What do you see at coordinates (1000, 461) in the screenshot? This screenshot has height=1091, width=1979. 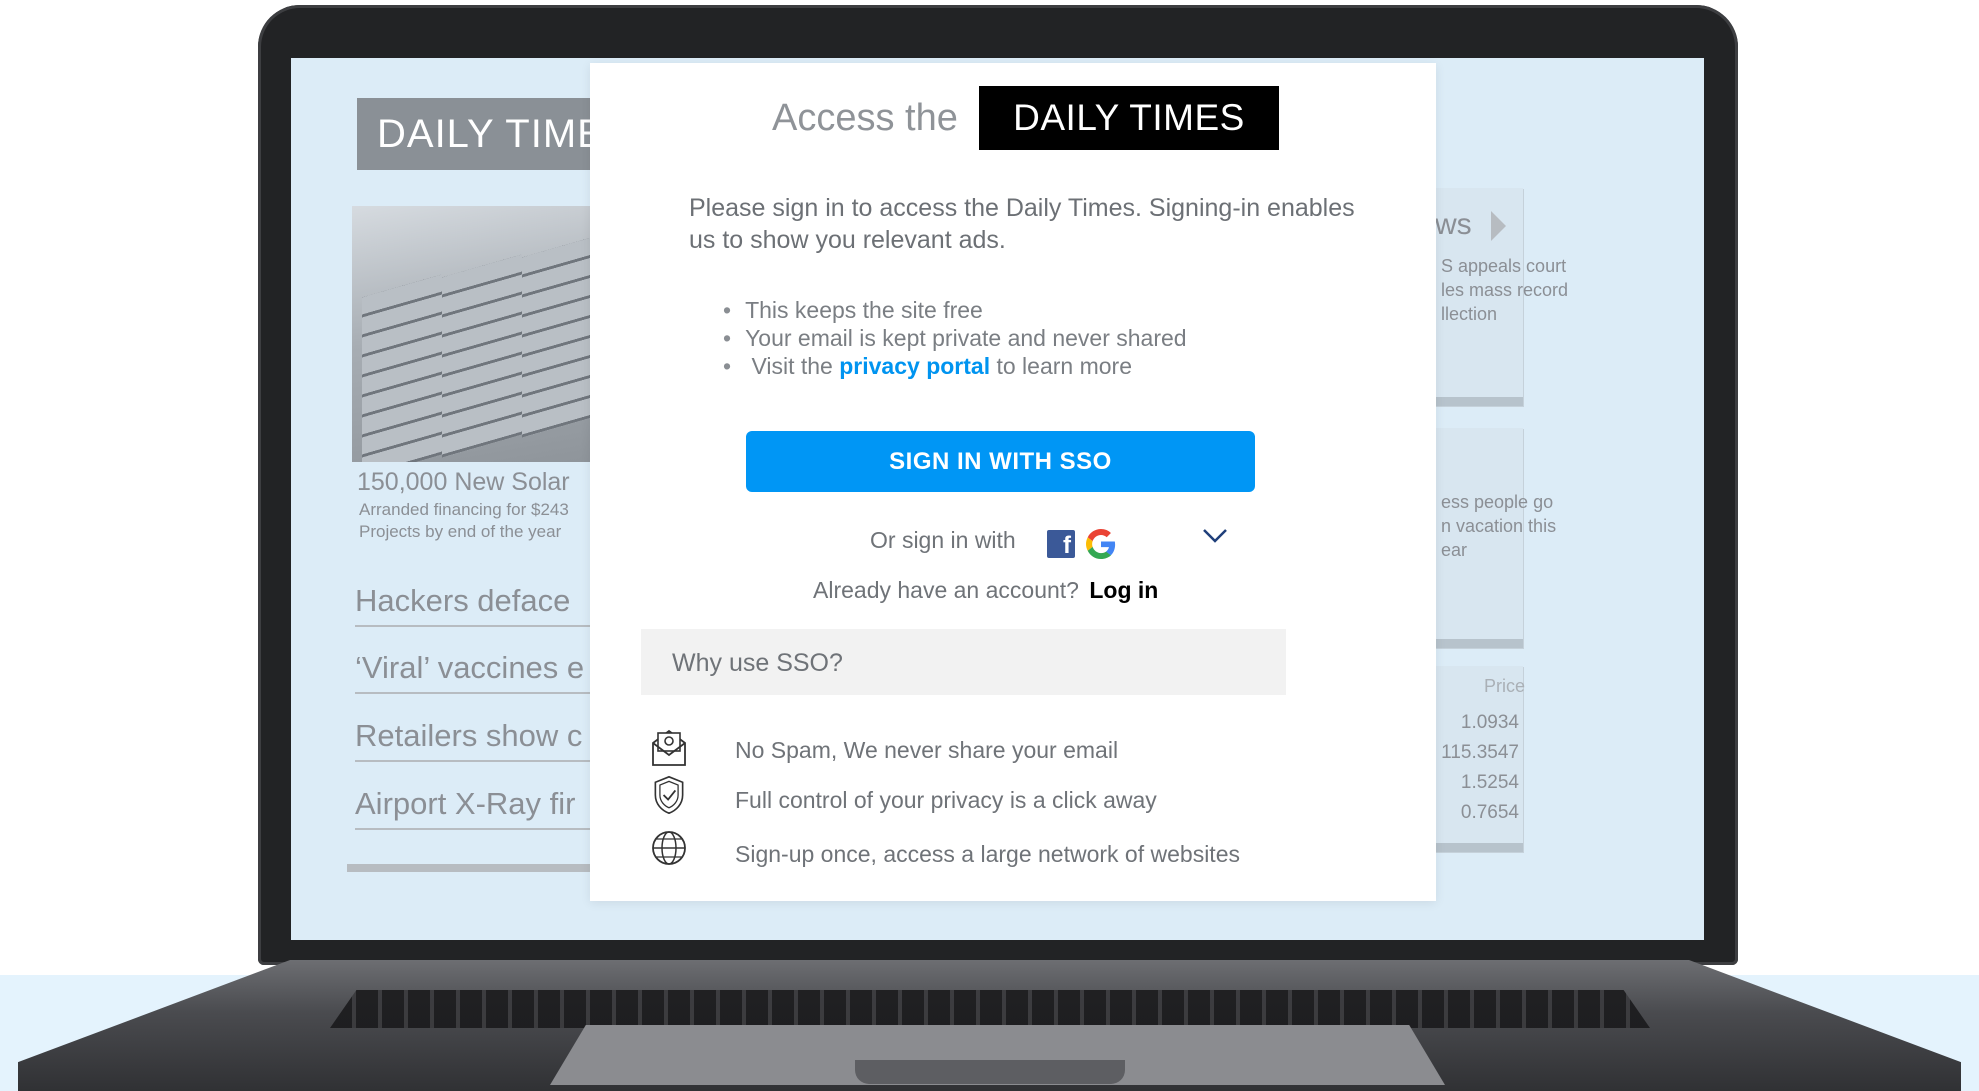 I see `sign-in-with-sso-button: SIGN IN WITH SSO` at bounding box center [1000, 461].